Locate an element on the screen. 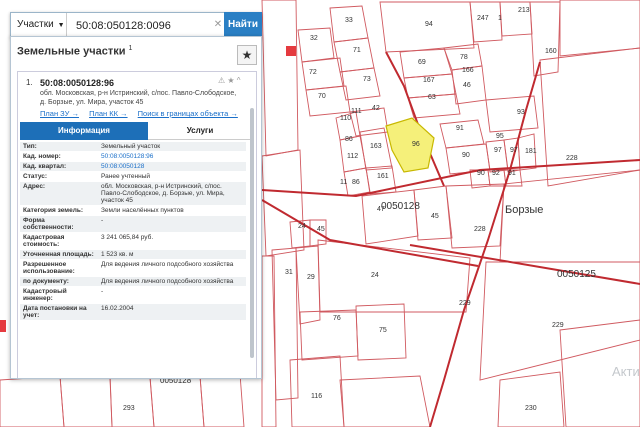  search-bar: Участки▼ ✕ Найти is located at coordinates (136, 25).